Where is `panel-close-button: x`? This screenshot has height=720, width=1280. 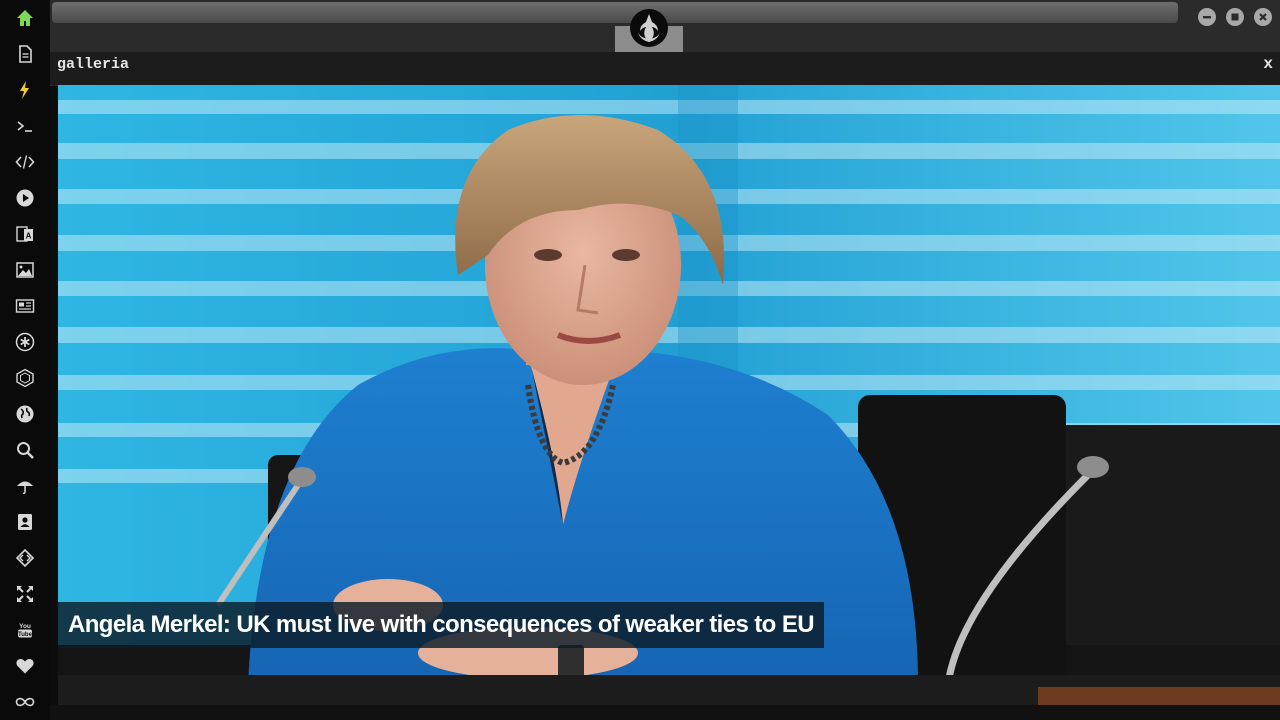
panel-close-button: x is located at coordinates (1268, 64).